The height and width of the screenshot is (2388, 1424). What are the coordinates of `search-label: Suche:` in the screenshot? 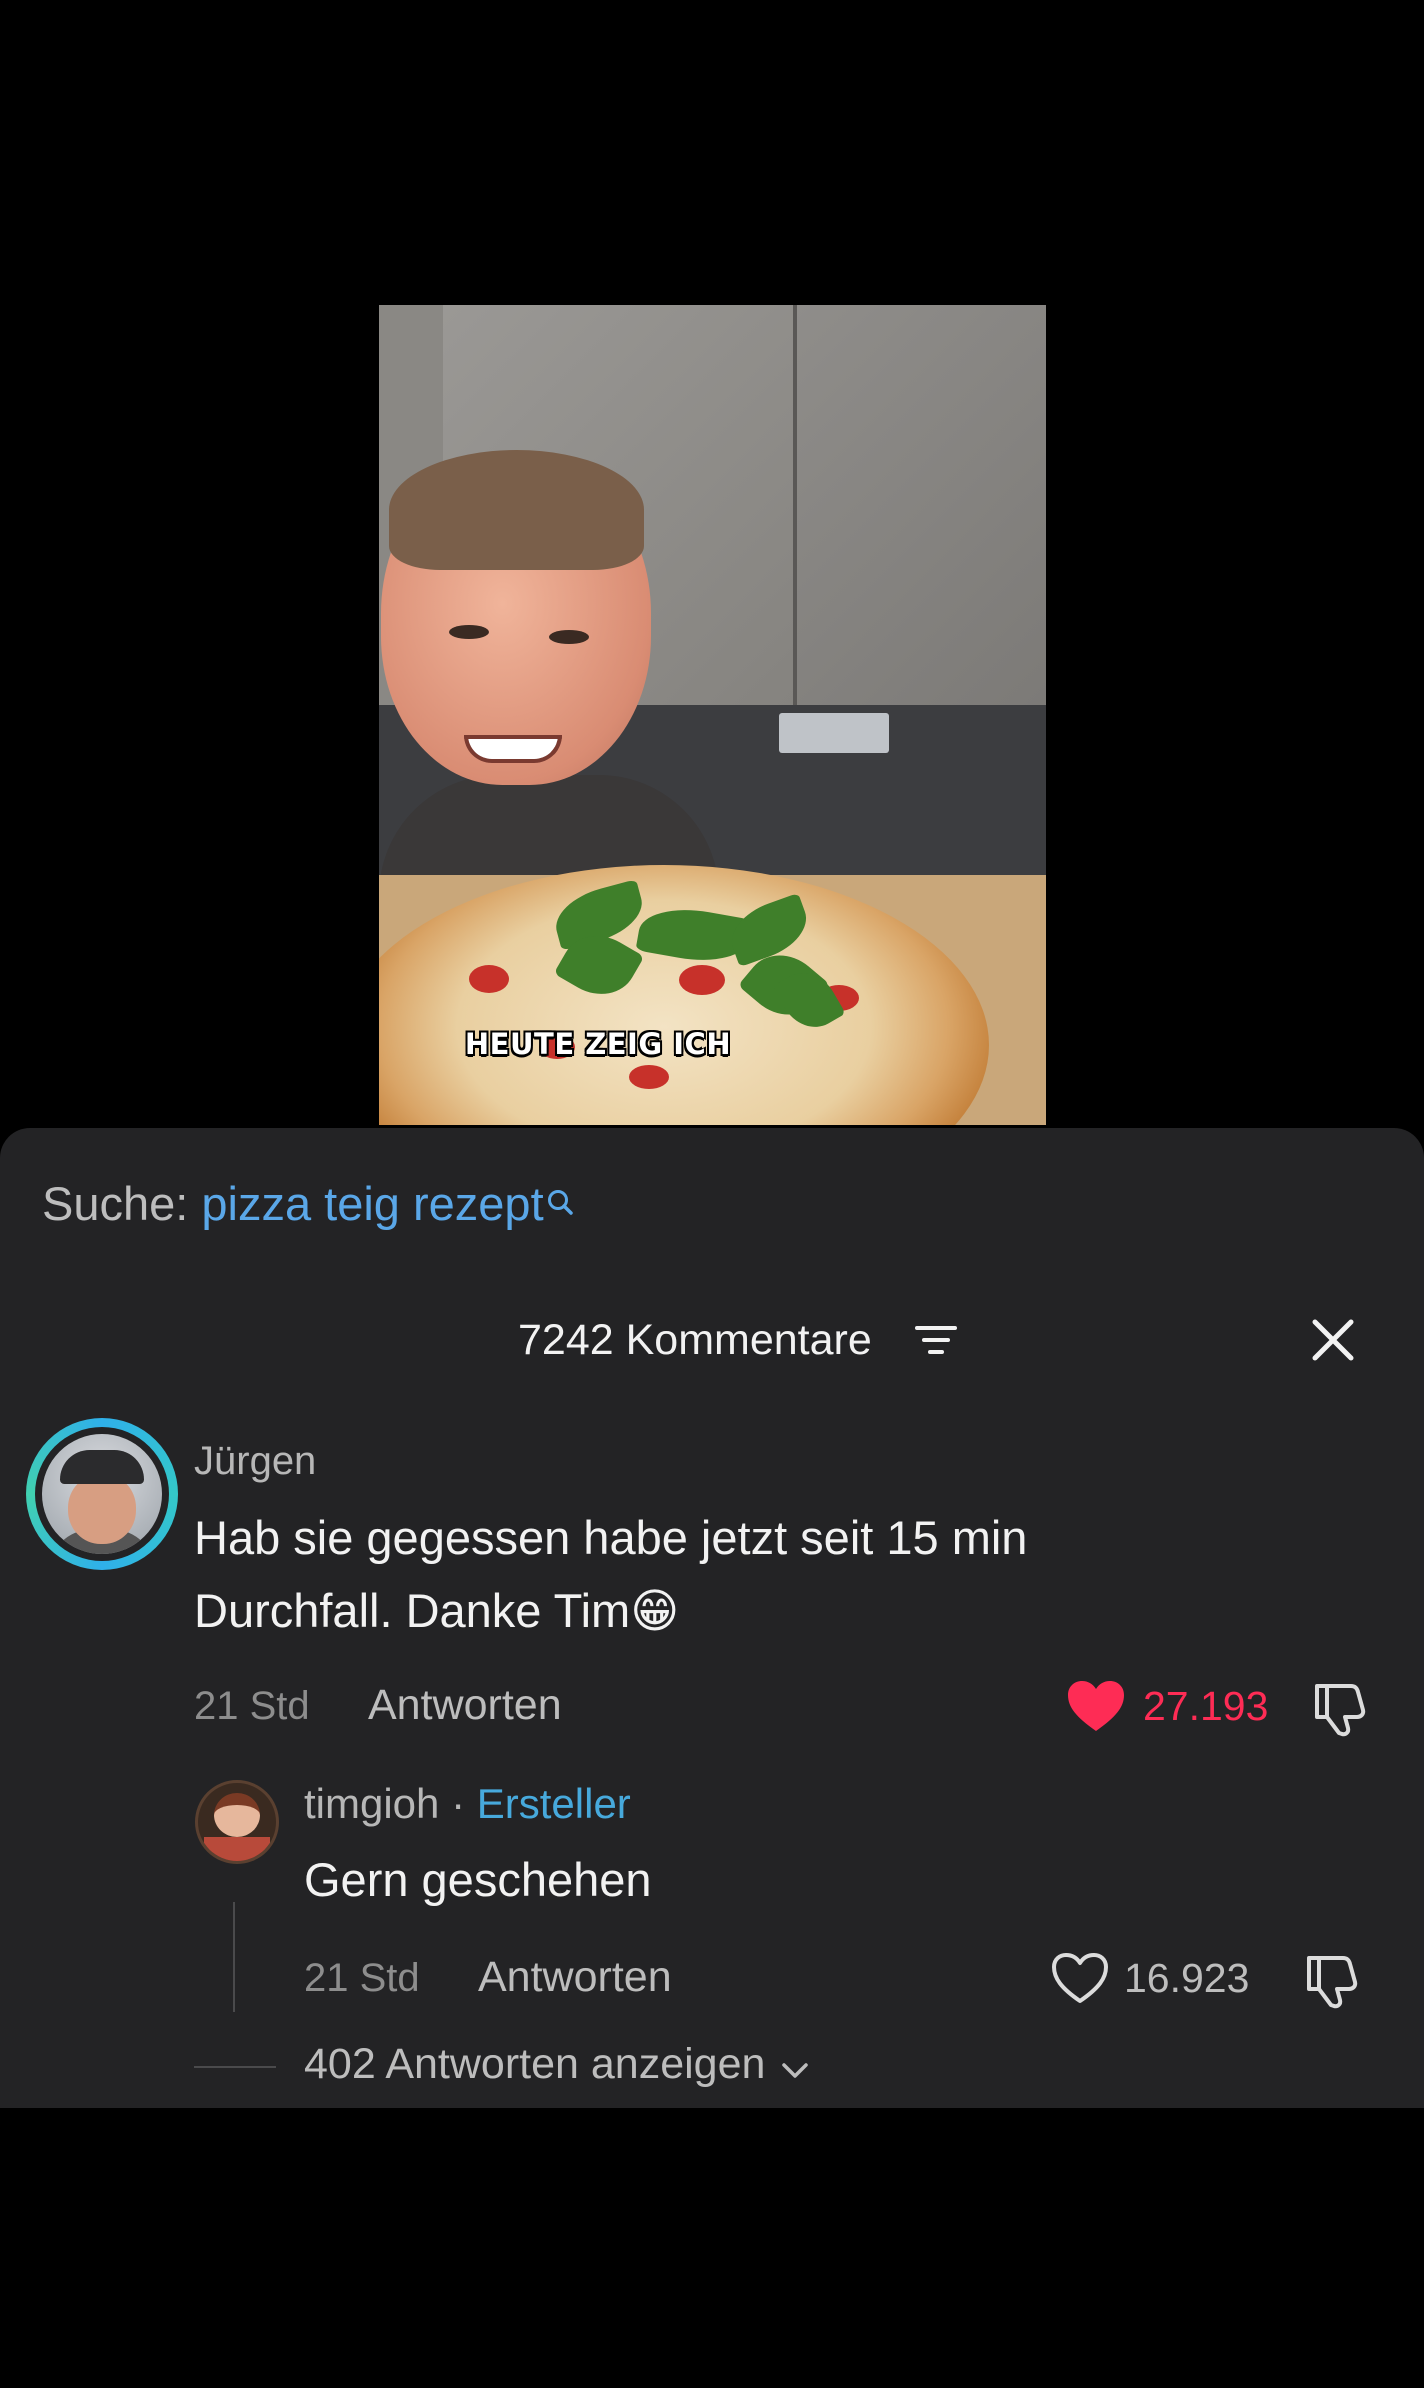 It's located at (115, 1203).